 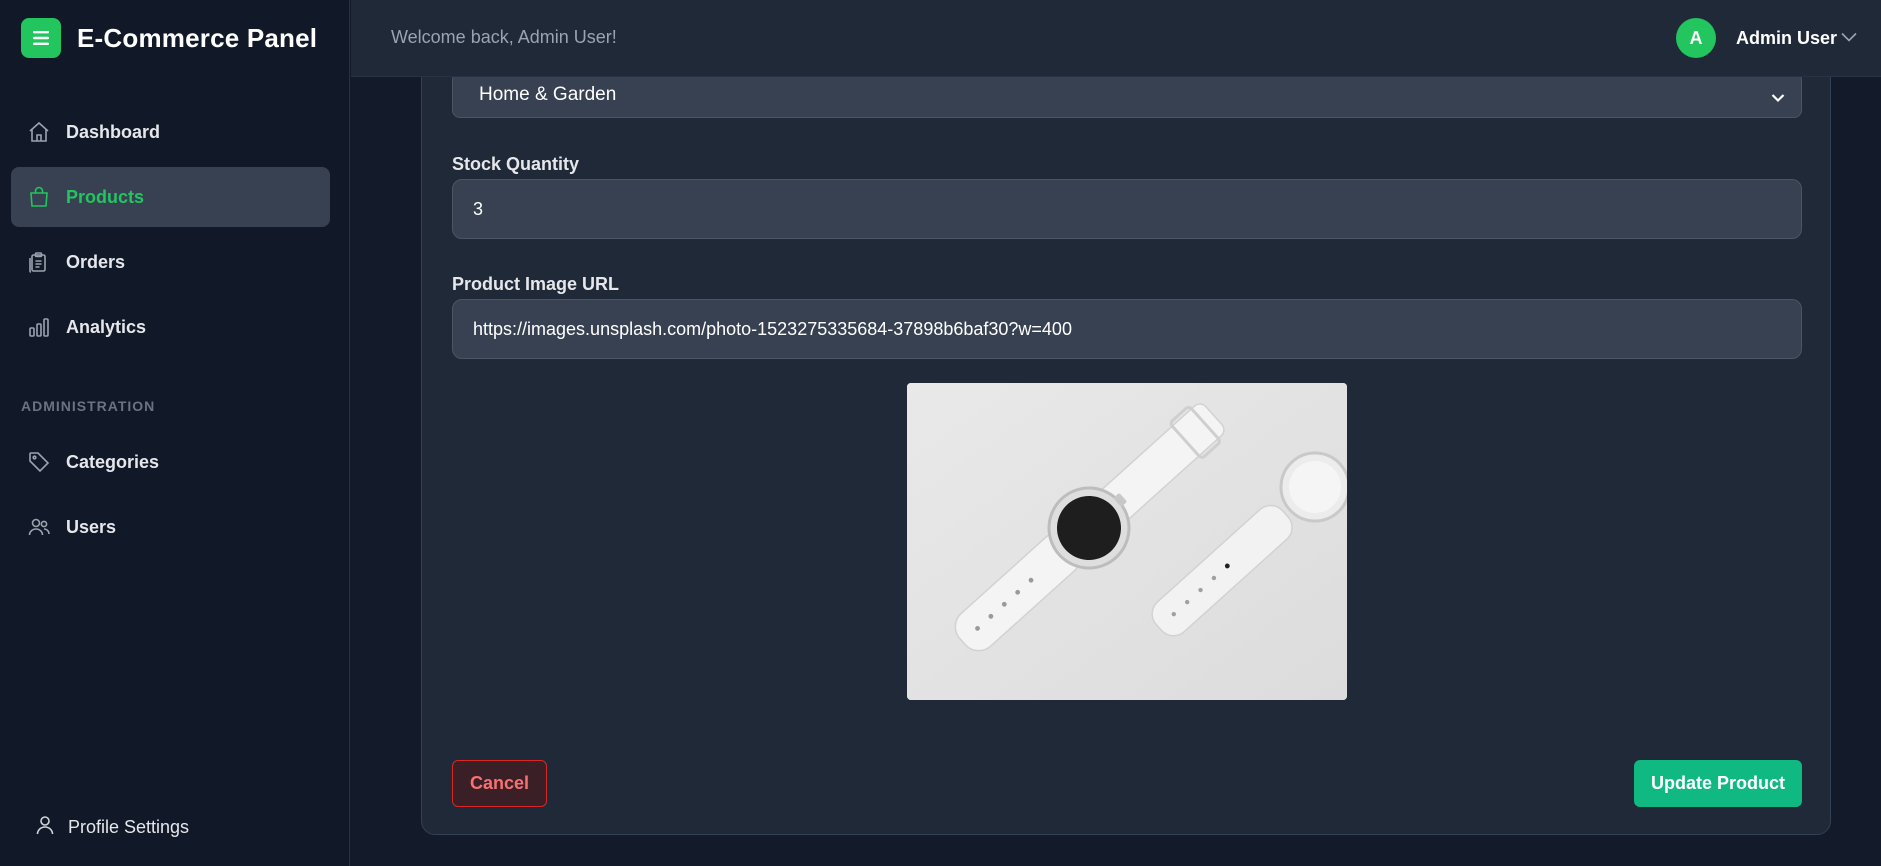 What do you see at coordinates (170, 327) in the screenshot?
I see `sidebar-item-analytics: Analytics` at bounding box center [170, 327].